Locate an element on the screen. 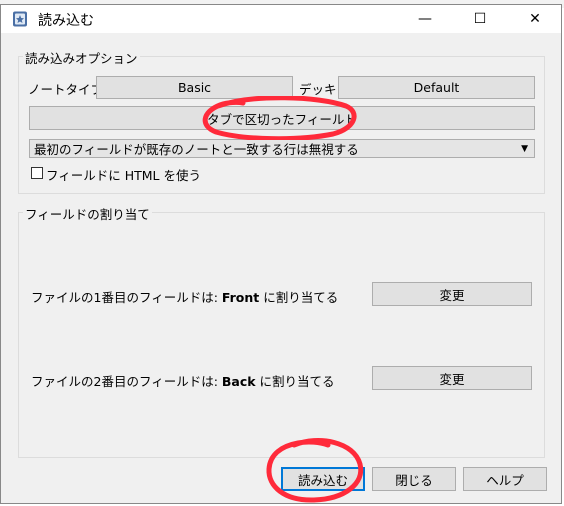  title-bar: 読み込む — ☐ ✕ is located at coordinates (281, 19).